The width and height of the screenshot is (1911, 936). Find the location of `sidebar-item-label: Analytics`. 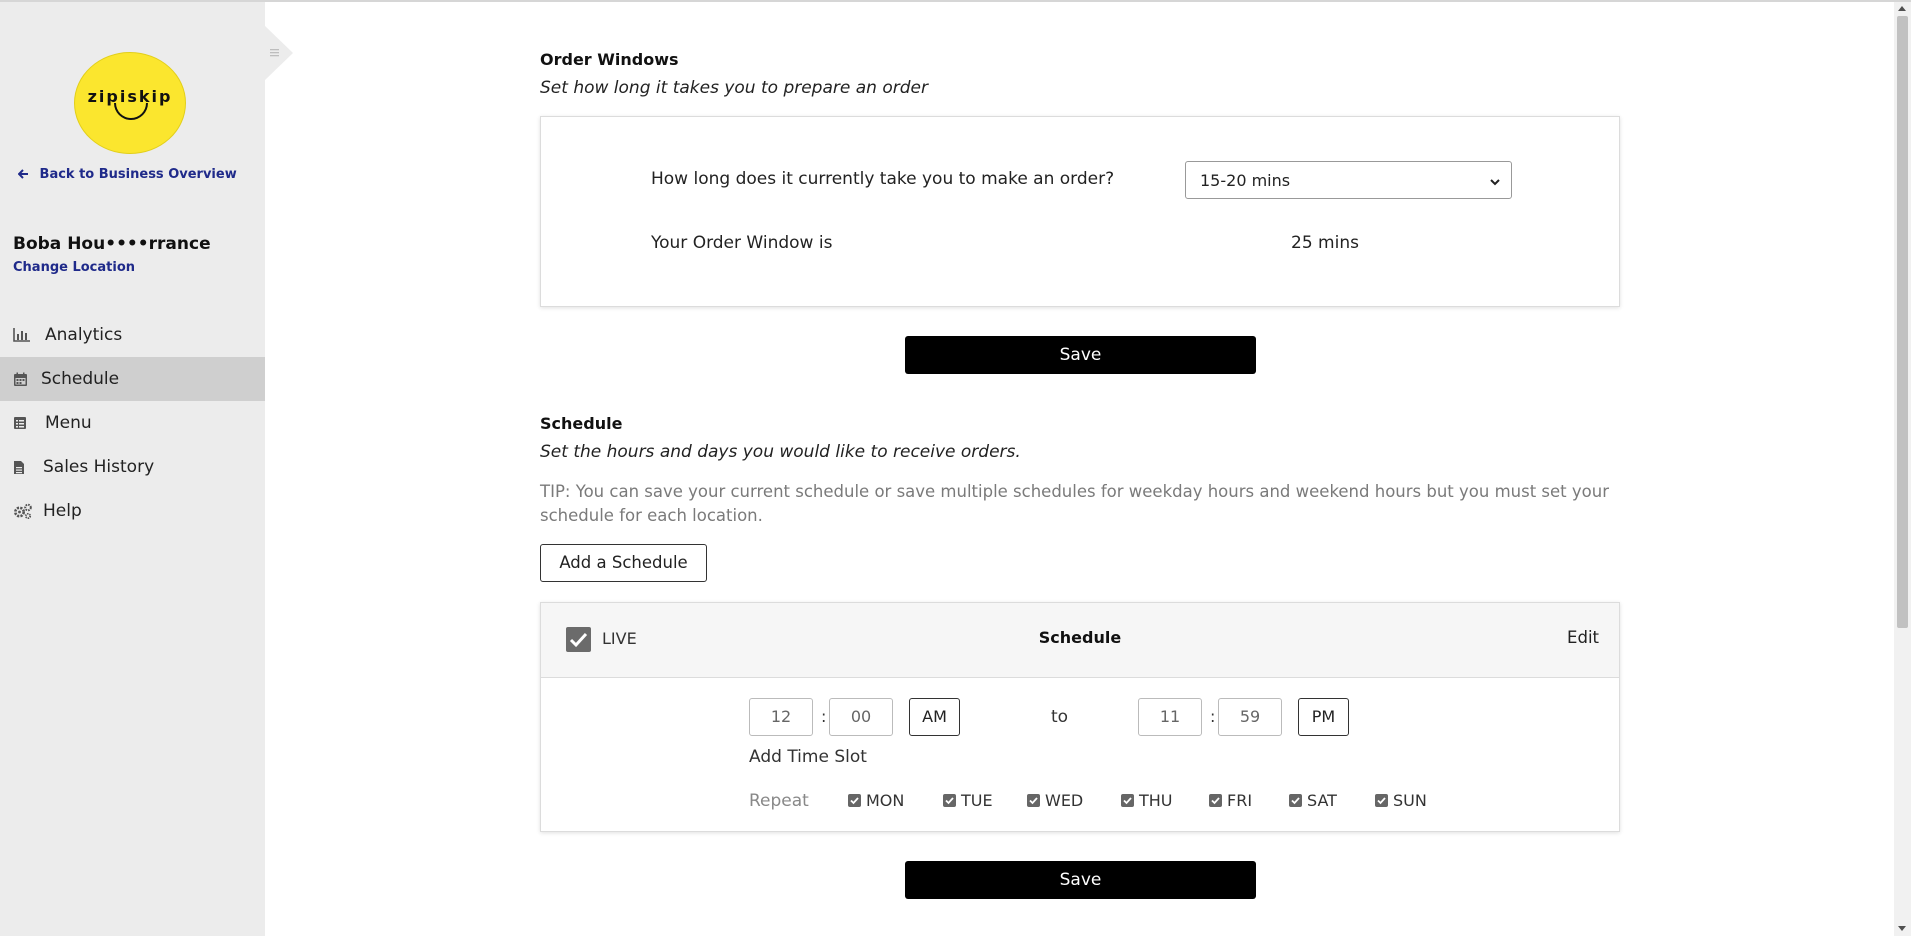

sidebar-item-label: Analytics is located at coordinates (84, 335).